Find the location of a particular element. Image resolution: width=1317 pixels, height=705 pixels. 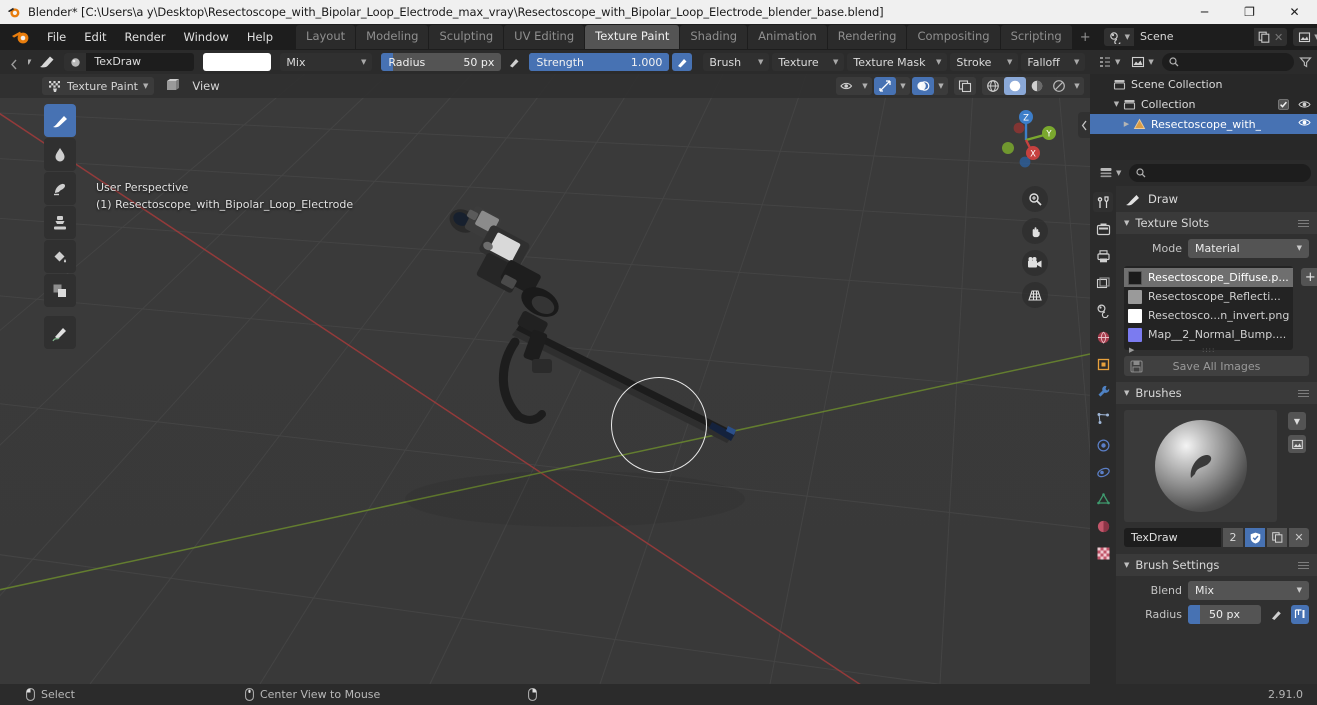

tab-sculpting: Sculpting is located at coordinates (466, 37).